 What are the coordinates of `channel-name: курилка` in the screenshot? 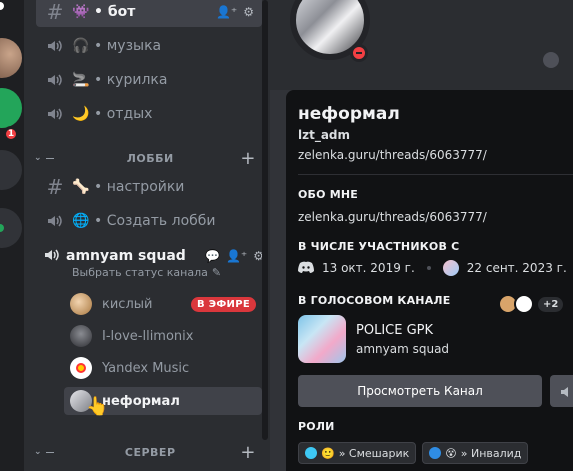 It's located at (137, 80).